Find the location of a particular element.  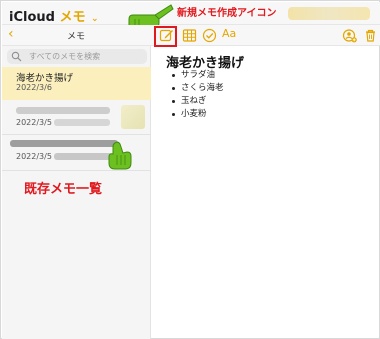

search-placeholder: すべてのメモを検索 is located at coordinates (65, 56).